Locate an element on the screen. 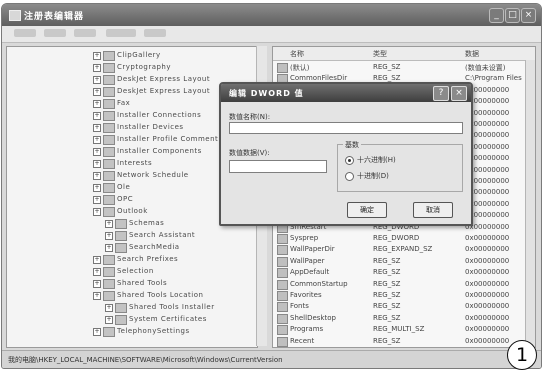 The image size is (544, 370). tree-item-label: Shared Tools Location is located at coordinates (160, 295).